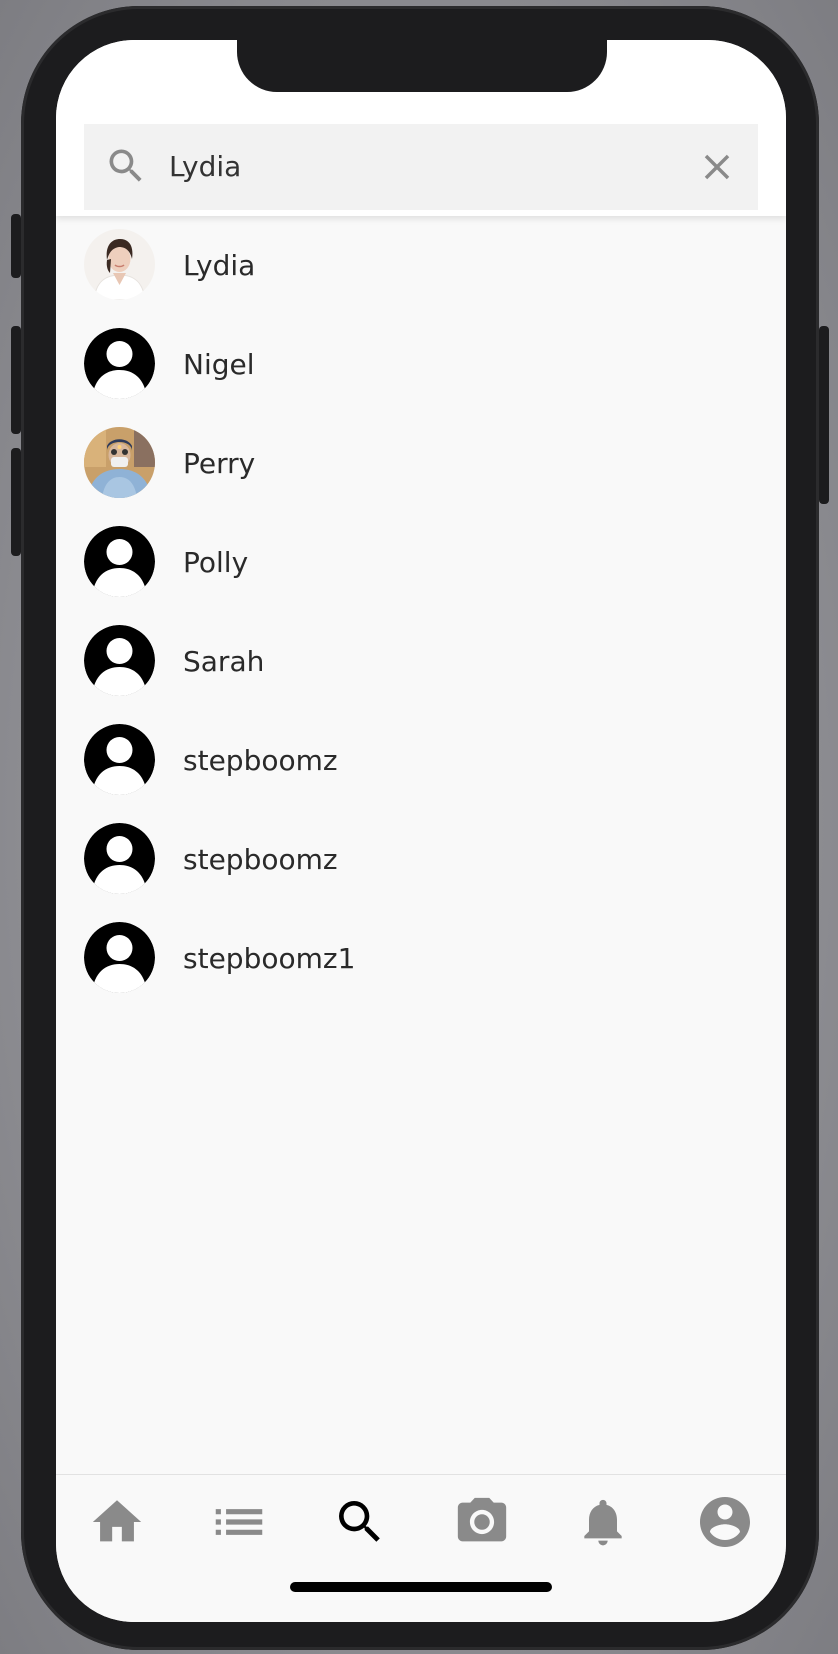 This screenshot has height=1654, width=838. I want to click on home-icon, so click(117, 1524).